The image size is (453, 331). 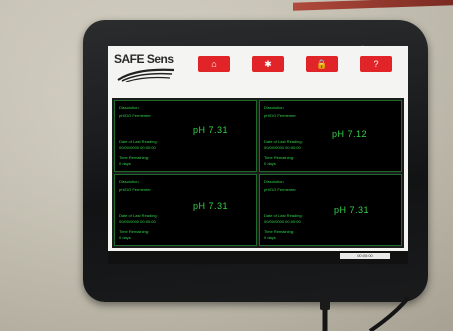 I want to click on ph-readout: pH 7.12, so click(x=350, y=134).